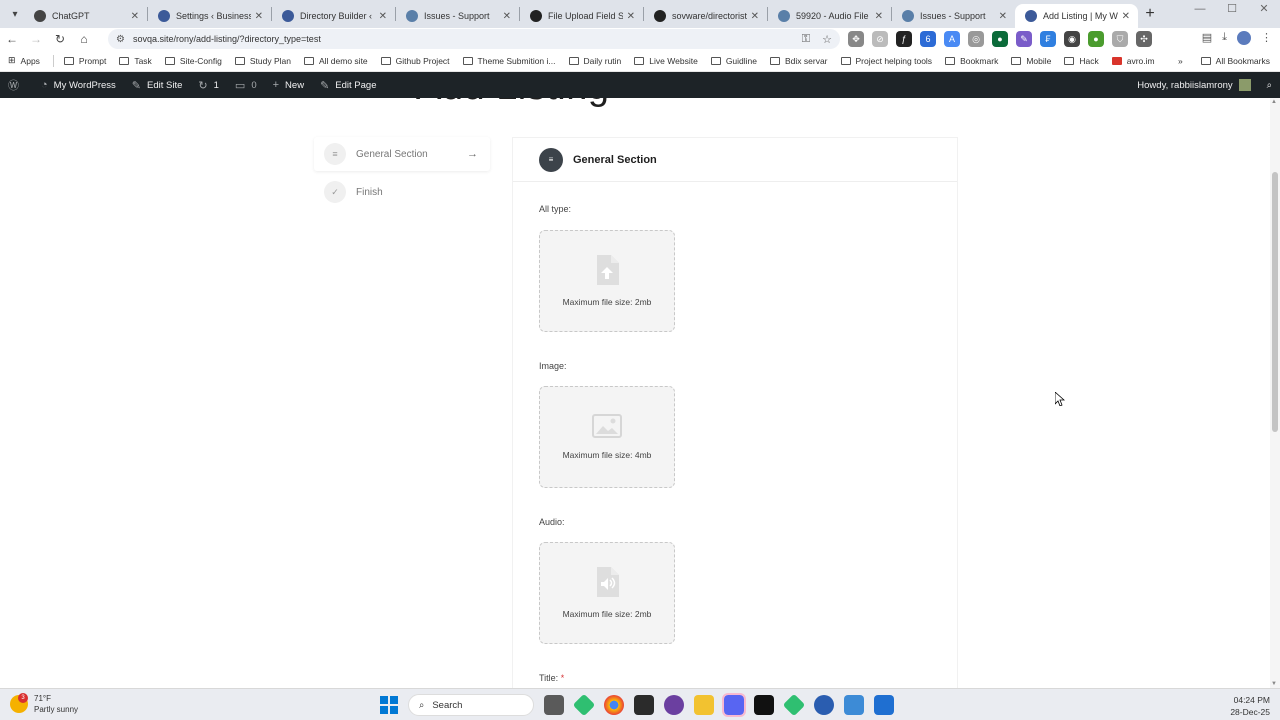 The image size is (1280, 720). What do you see at coordinates (1224, 38) in the screenshot?
I see `download-icon: ⤓` at bounding box center [1224, 38].